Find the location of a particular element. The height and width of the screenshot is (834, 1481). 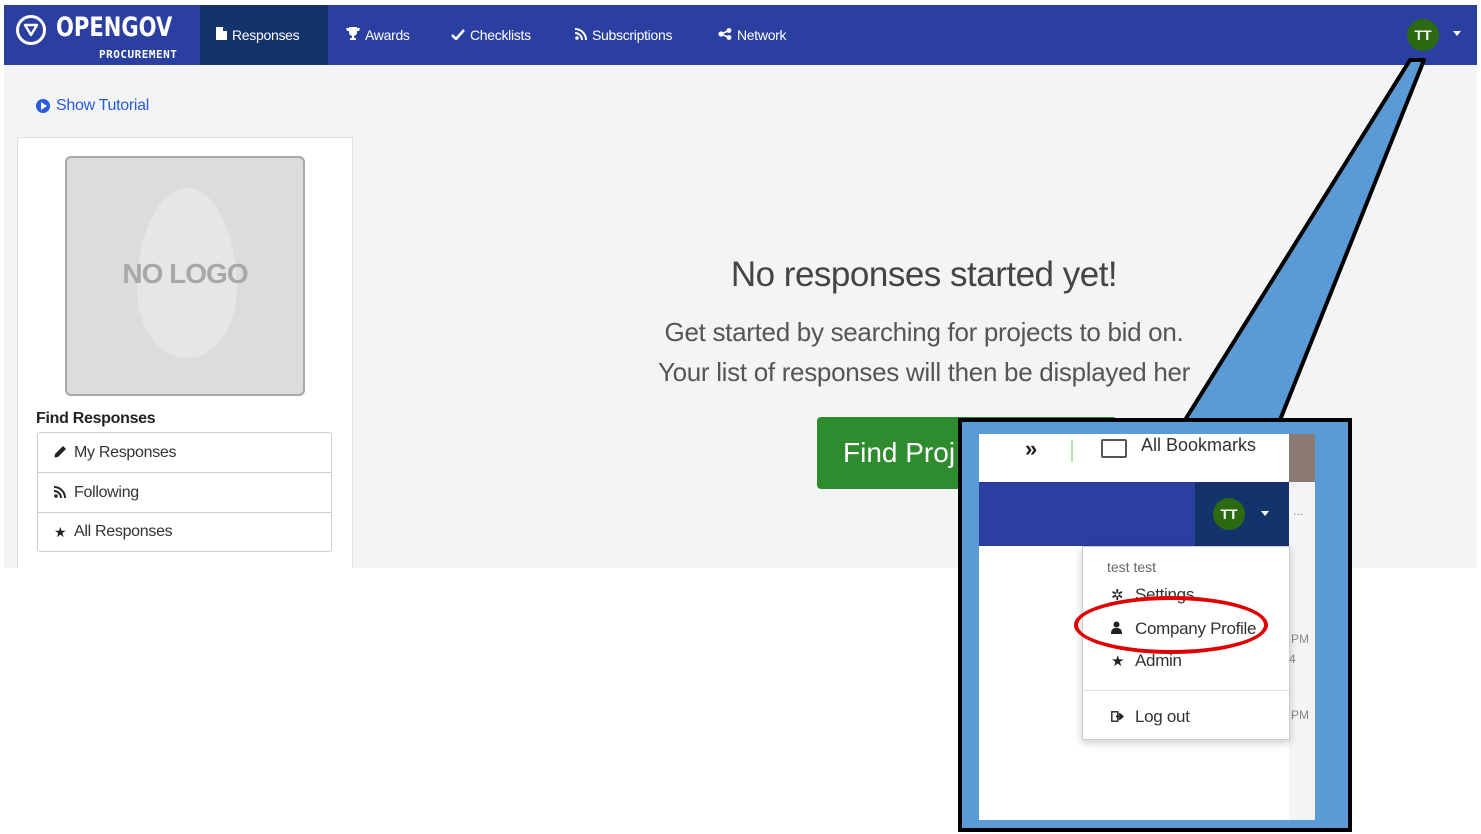

menu-item-label: Admin is located at coordinates (1158, 660).